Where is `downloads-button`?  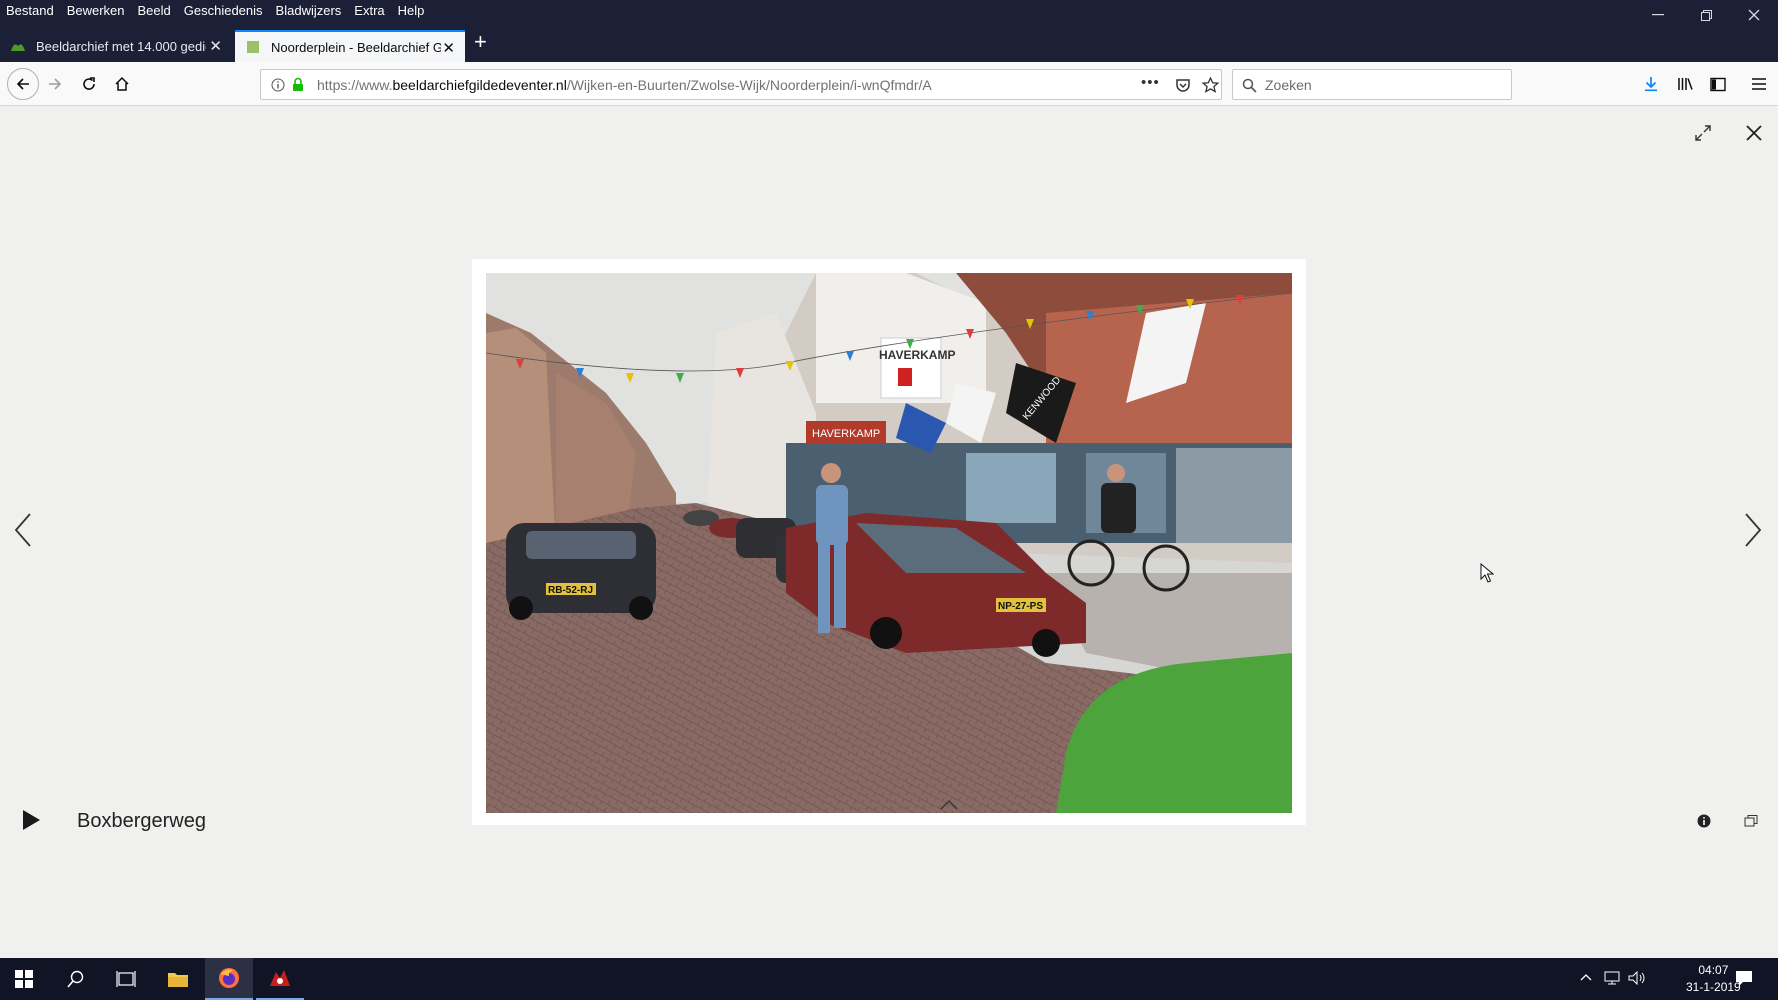
downloads-button is located at coordinates (1651, 84).